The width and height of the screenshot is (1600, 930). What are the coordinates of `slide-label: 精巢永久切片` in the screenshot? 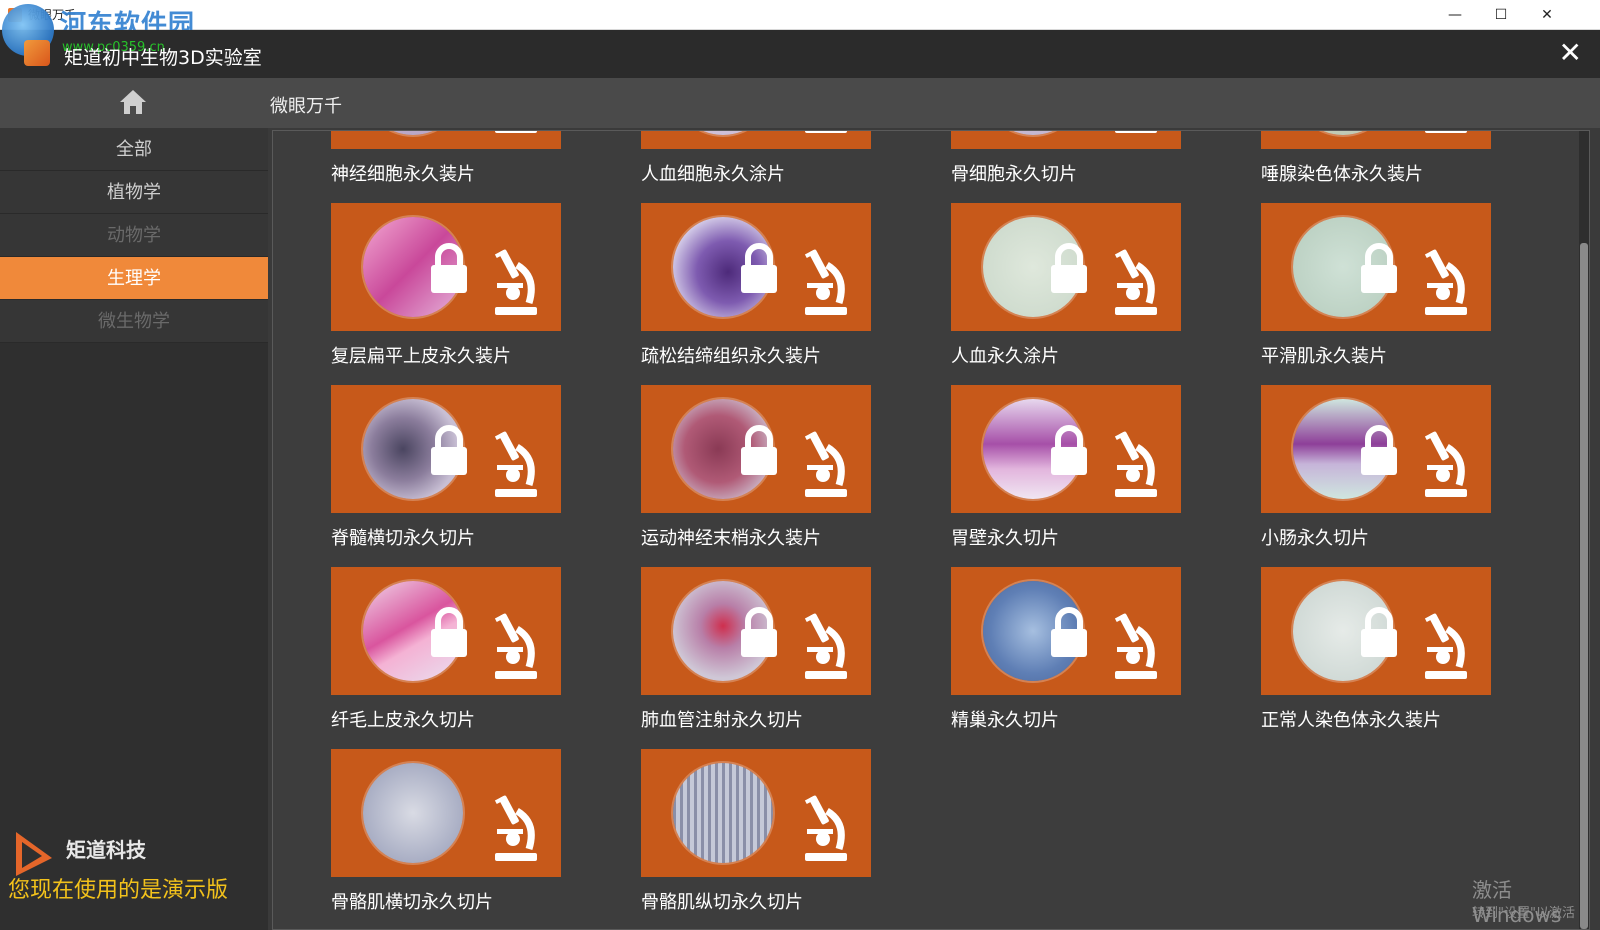 It's located at (1005, 719).